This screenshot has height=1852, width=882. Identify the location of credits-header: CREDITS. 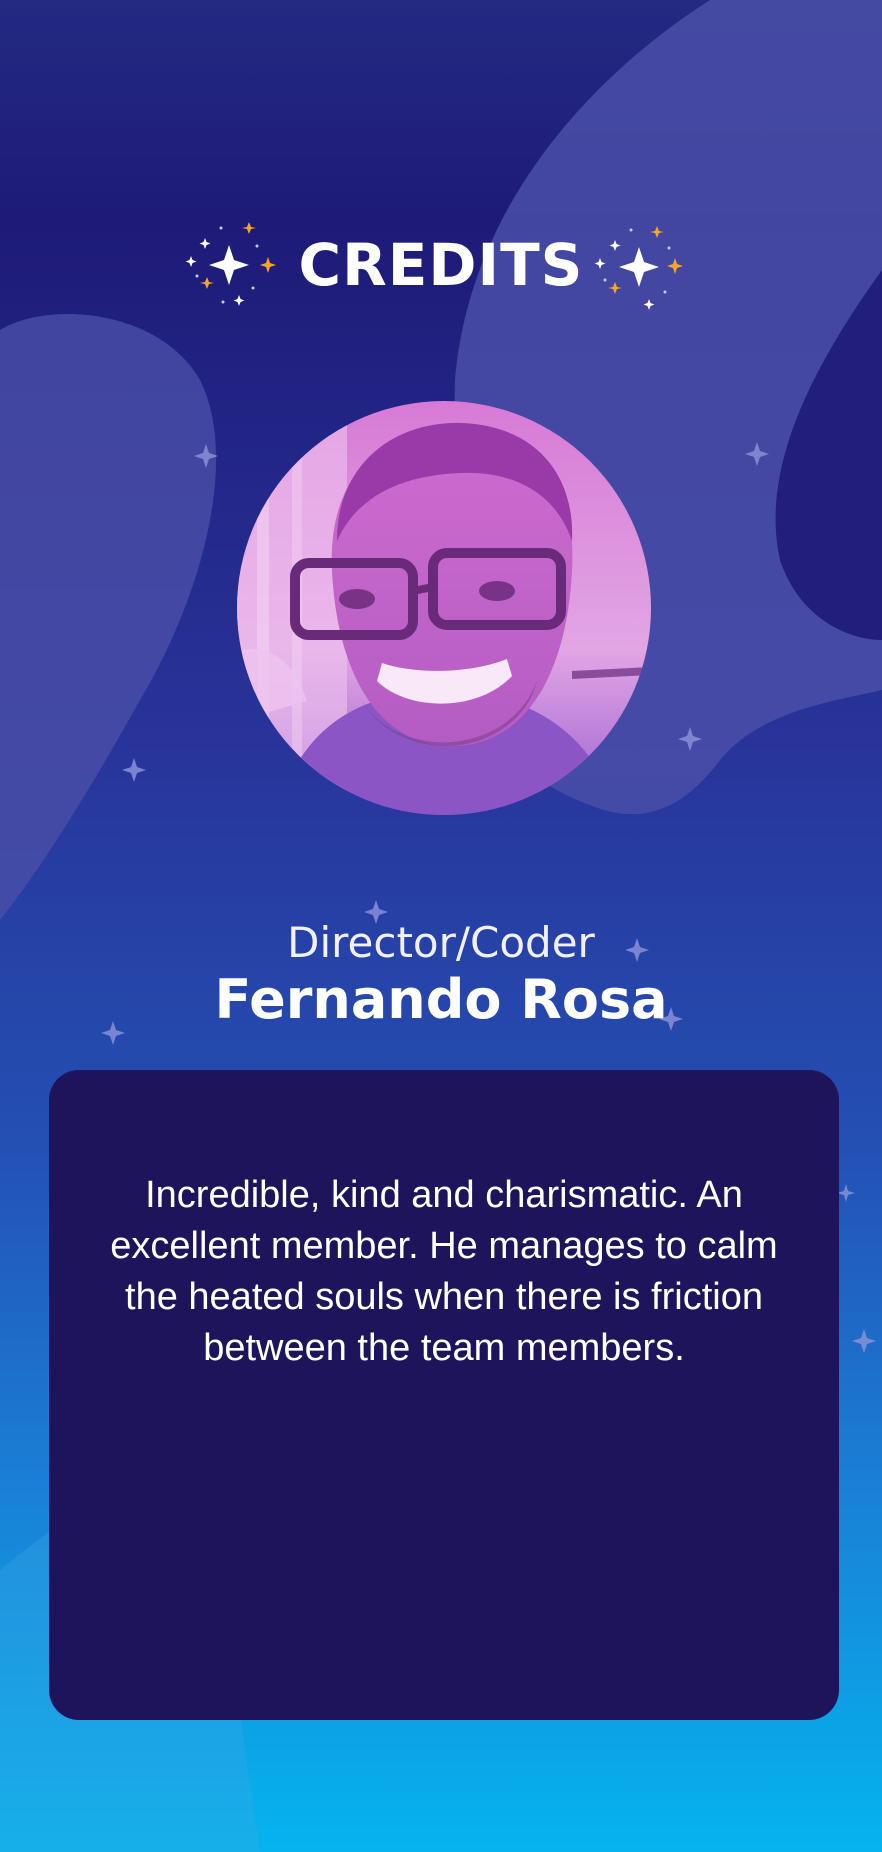
(441, 265).